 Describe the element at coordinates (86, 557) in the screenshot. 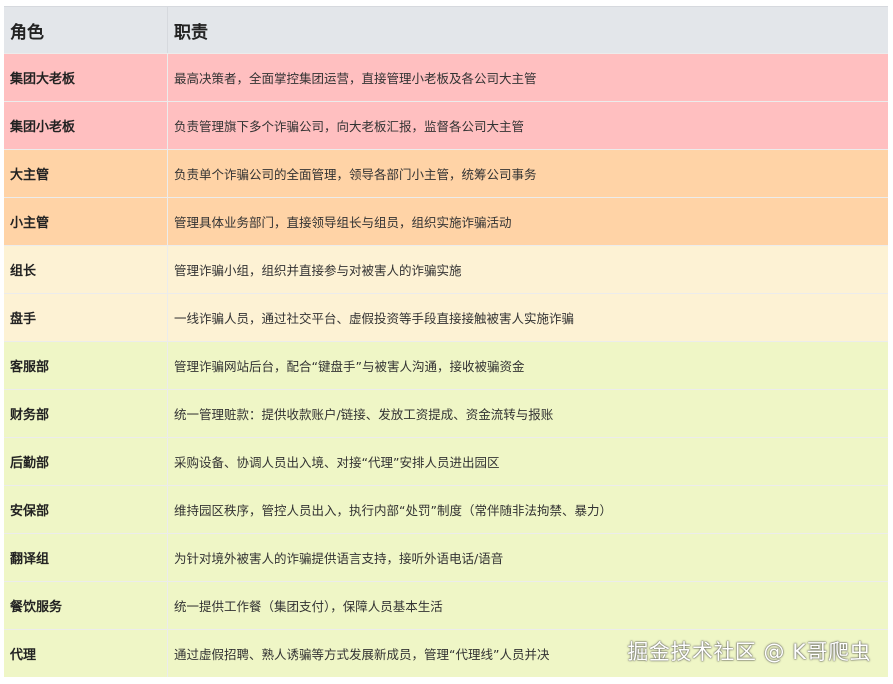

I see `role-cell: 翻译组` at that location.